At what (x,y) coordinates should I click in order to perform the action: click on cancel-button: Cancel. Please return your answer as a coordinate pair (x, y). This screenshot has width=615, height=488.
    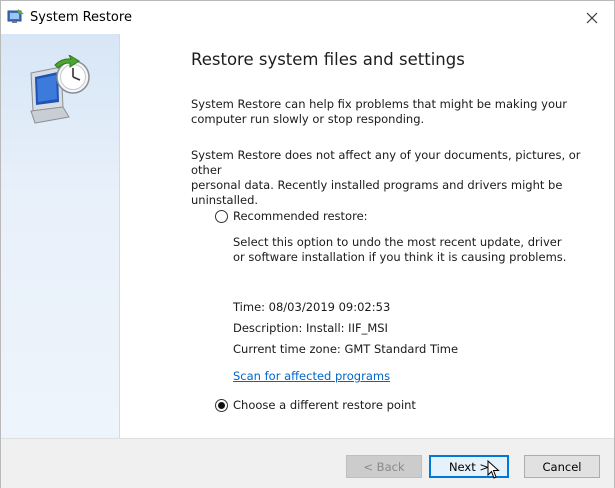
    Looking at the image, I should click on (562, 466).